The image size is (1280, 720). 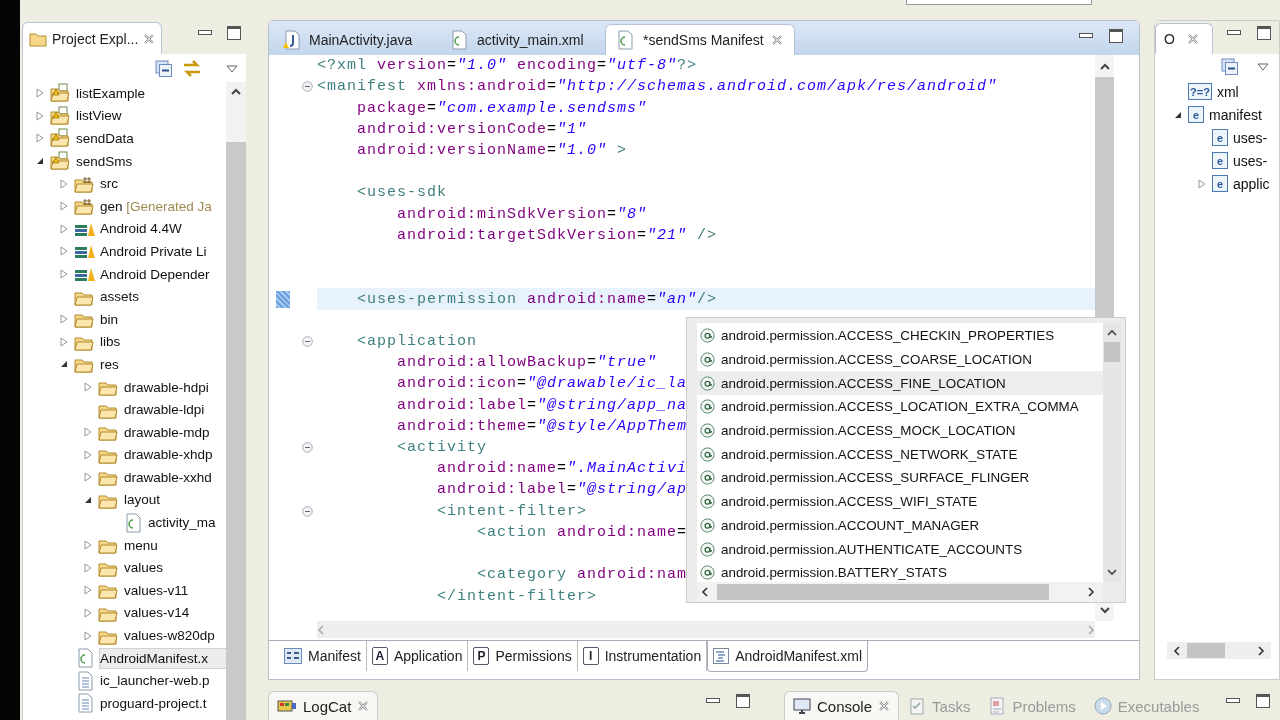 What do you see at coordinates (492, 150) in the screenshot?
I see `code-line: android:versionName="1.0" >` at bounding box center [492, 150].